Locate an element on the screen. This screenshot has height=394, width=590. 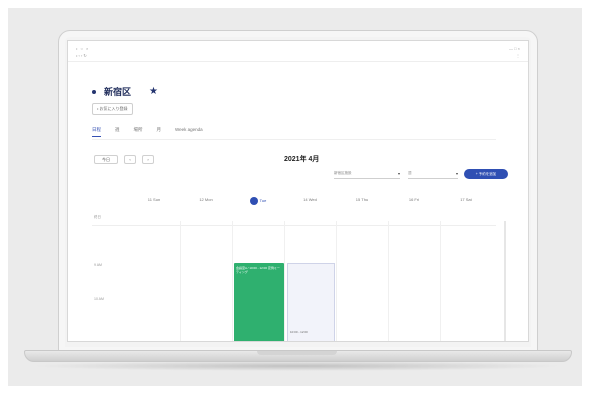
view-select: 週 ▾ is located at coordinates (433, 174).